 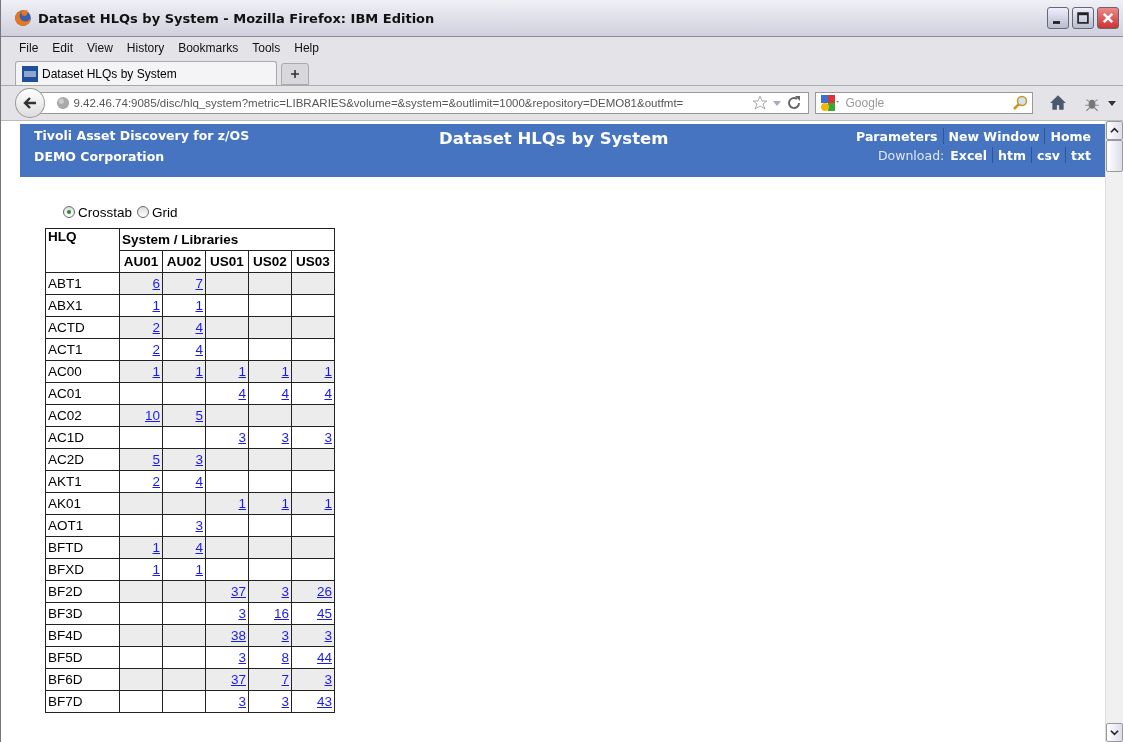 What do you see at coordinates (1058, 103) in the screenshot?
I see `home-icon` at bounding box center [1058, 103].